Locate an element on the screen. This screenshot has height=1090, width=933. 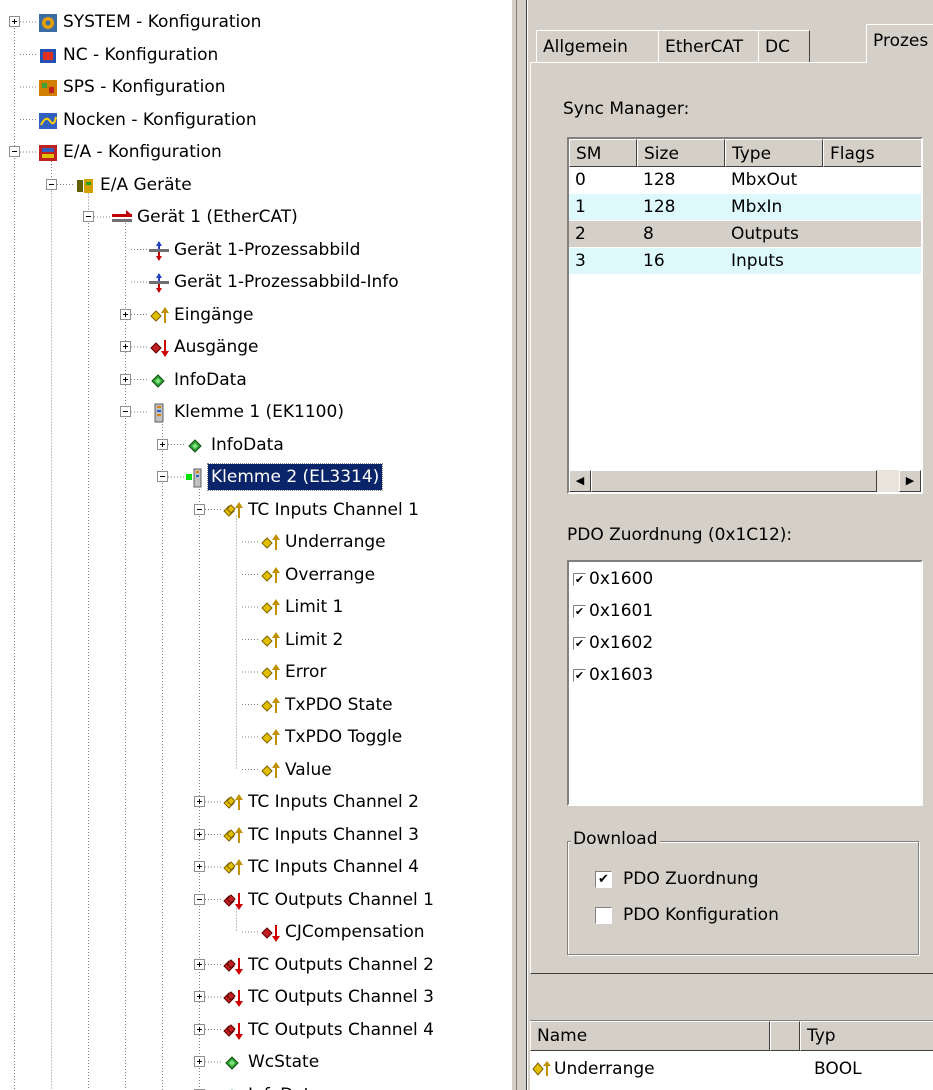
horizontal-scrollbar: ◀ ▶ is located at coordinates (745, 481).